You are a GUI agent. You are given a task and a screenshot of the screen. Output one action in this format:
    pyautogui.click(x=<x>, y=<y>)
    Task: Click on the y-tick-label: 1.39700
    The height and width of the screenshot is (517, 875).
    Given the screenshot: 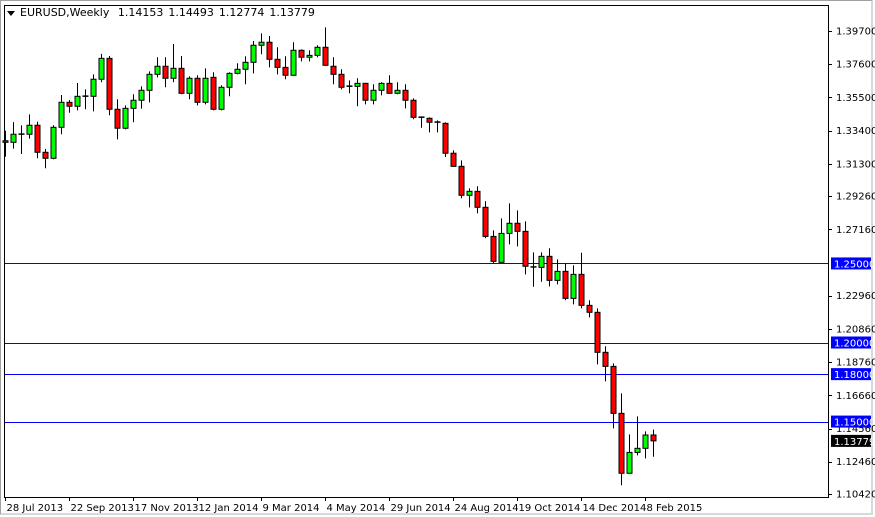 What is the action you would take?
    pyautogui.click(x=855, y=32)
    